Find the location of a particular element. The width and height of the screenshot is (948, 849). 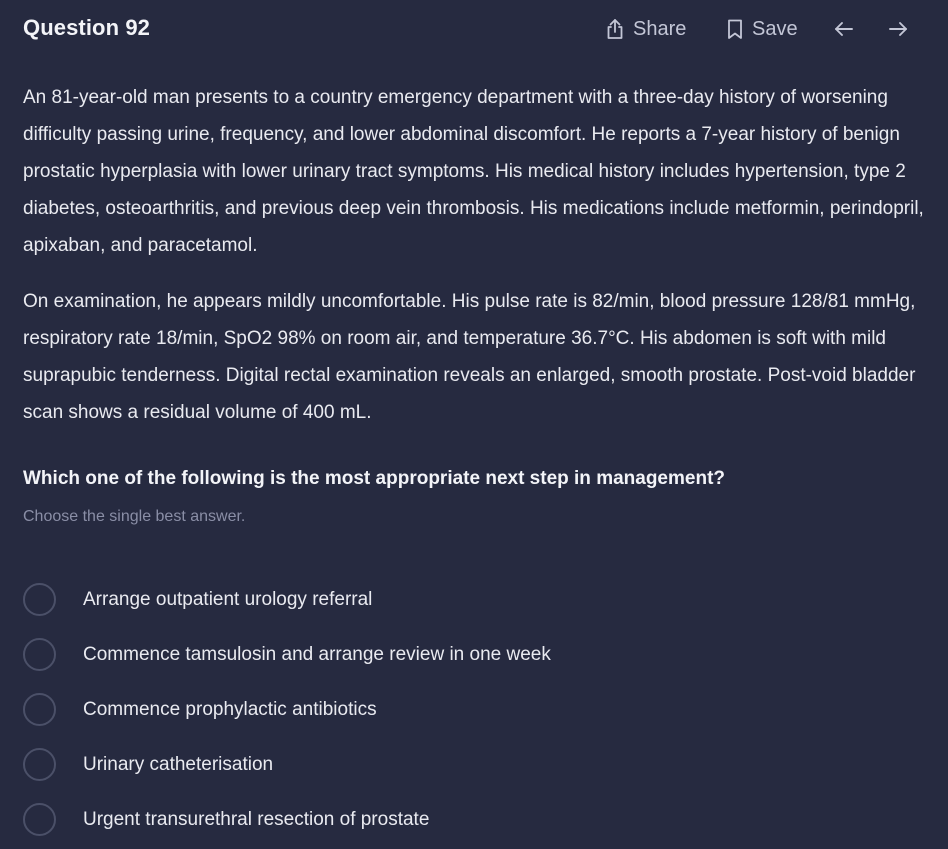

answer-hint: Choose the single best answer. is located at coordinates (134, 516).